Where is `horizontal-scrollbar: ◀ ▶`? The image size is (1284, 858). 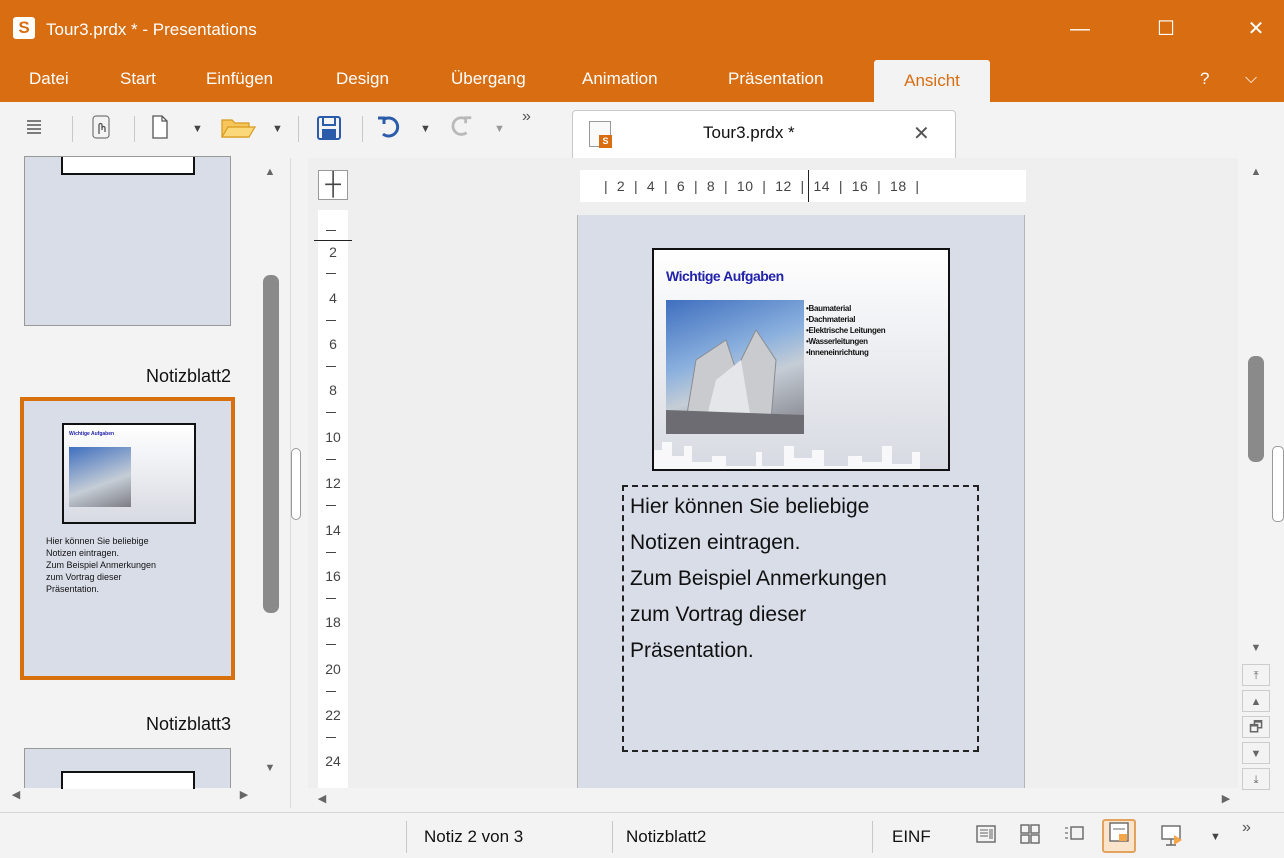
horizontal-scrollbar: ◀ ▶ is located at coordinates (773, 799).